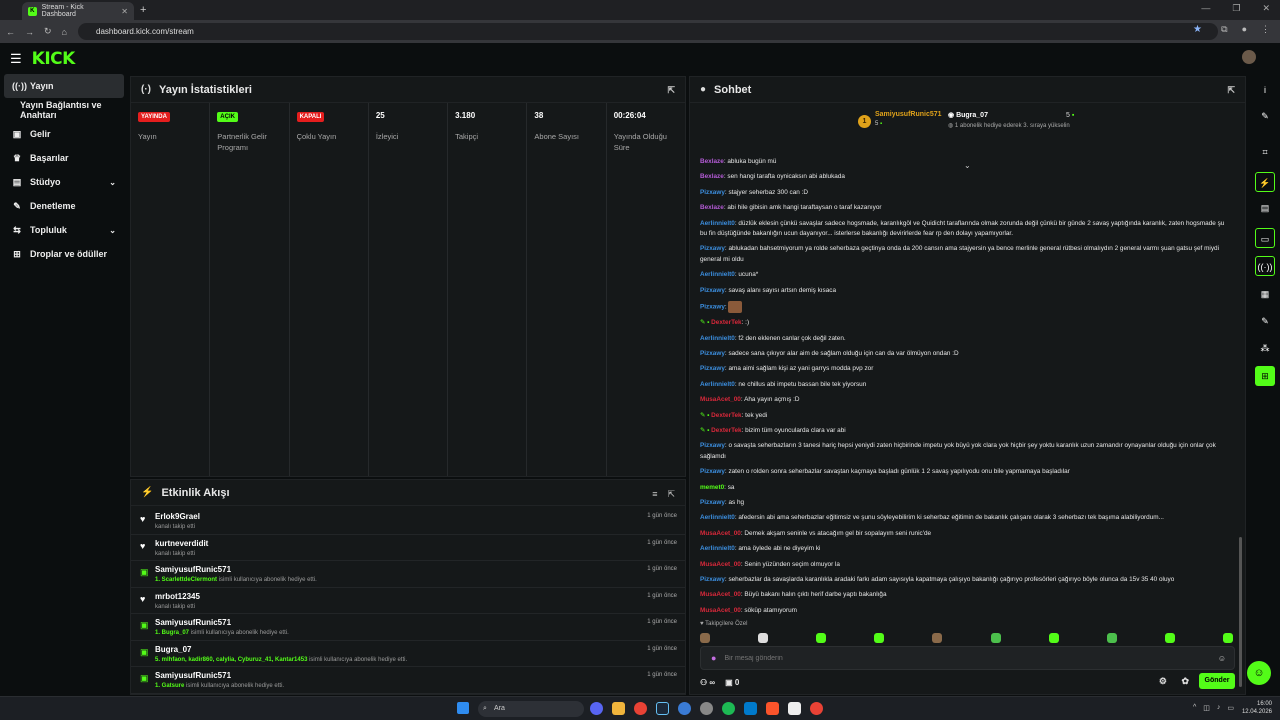 Image resolution: width=1280 pixels, height=720 pixels. What do you see at coordinates (750, 708) in the screenshot?
I see `vscode-icon` at bounding box center [750, 708].